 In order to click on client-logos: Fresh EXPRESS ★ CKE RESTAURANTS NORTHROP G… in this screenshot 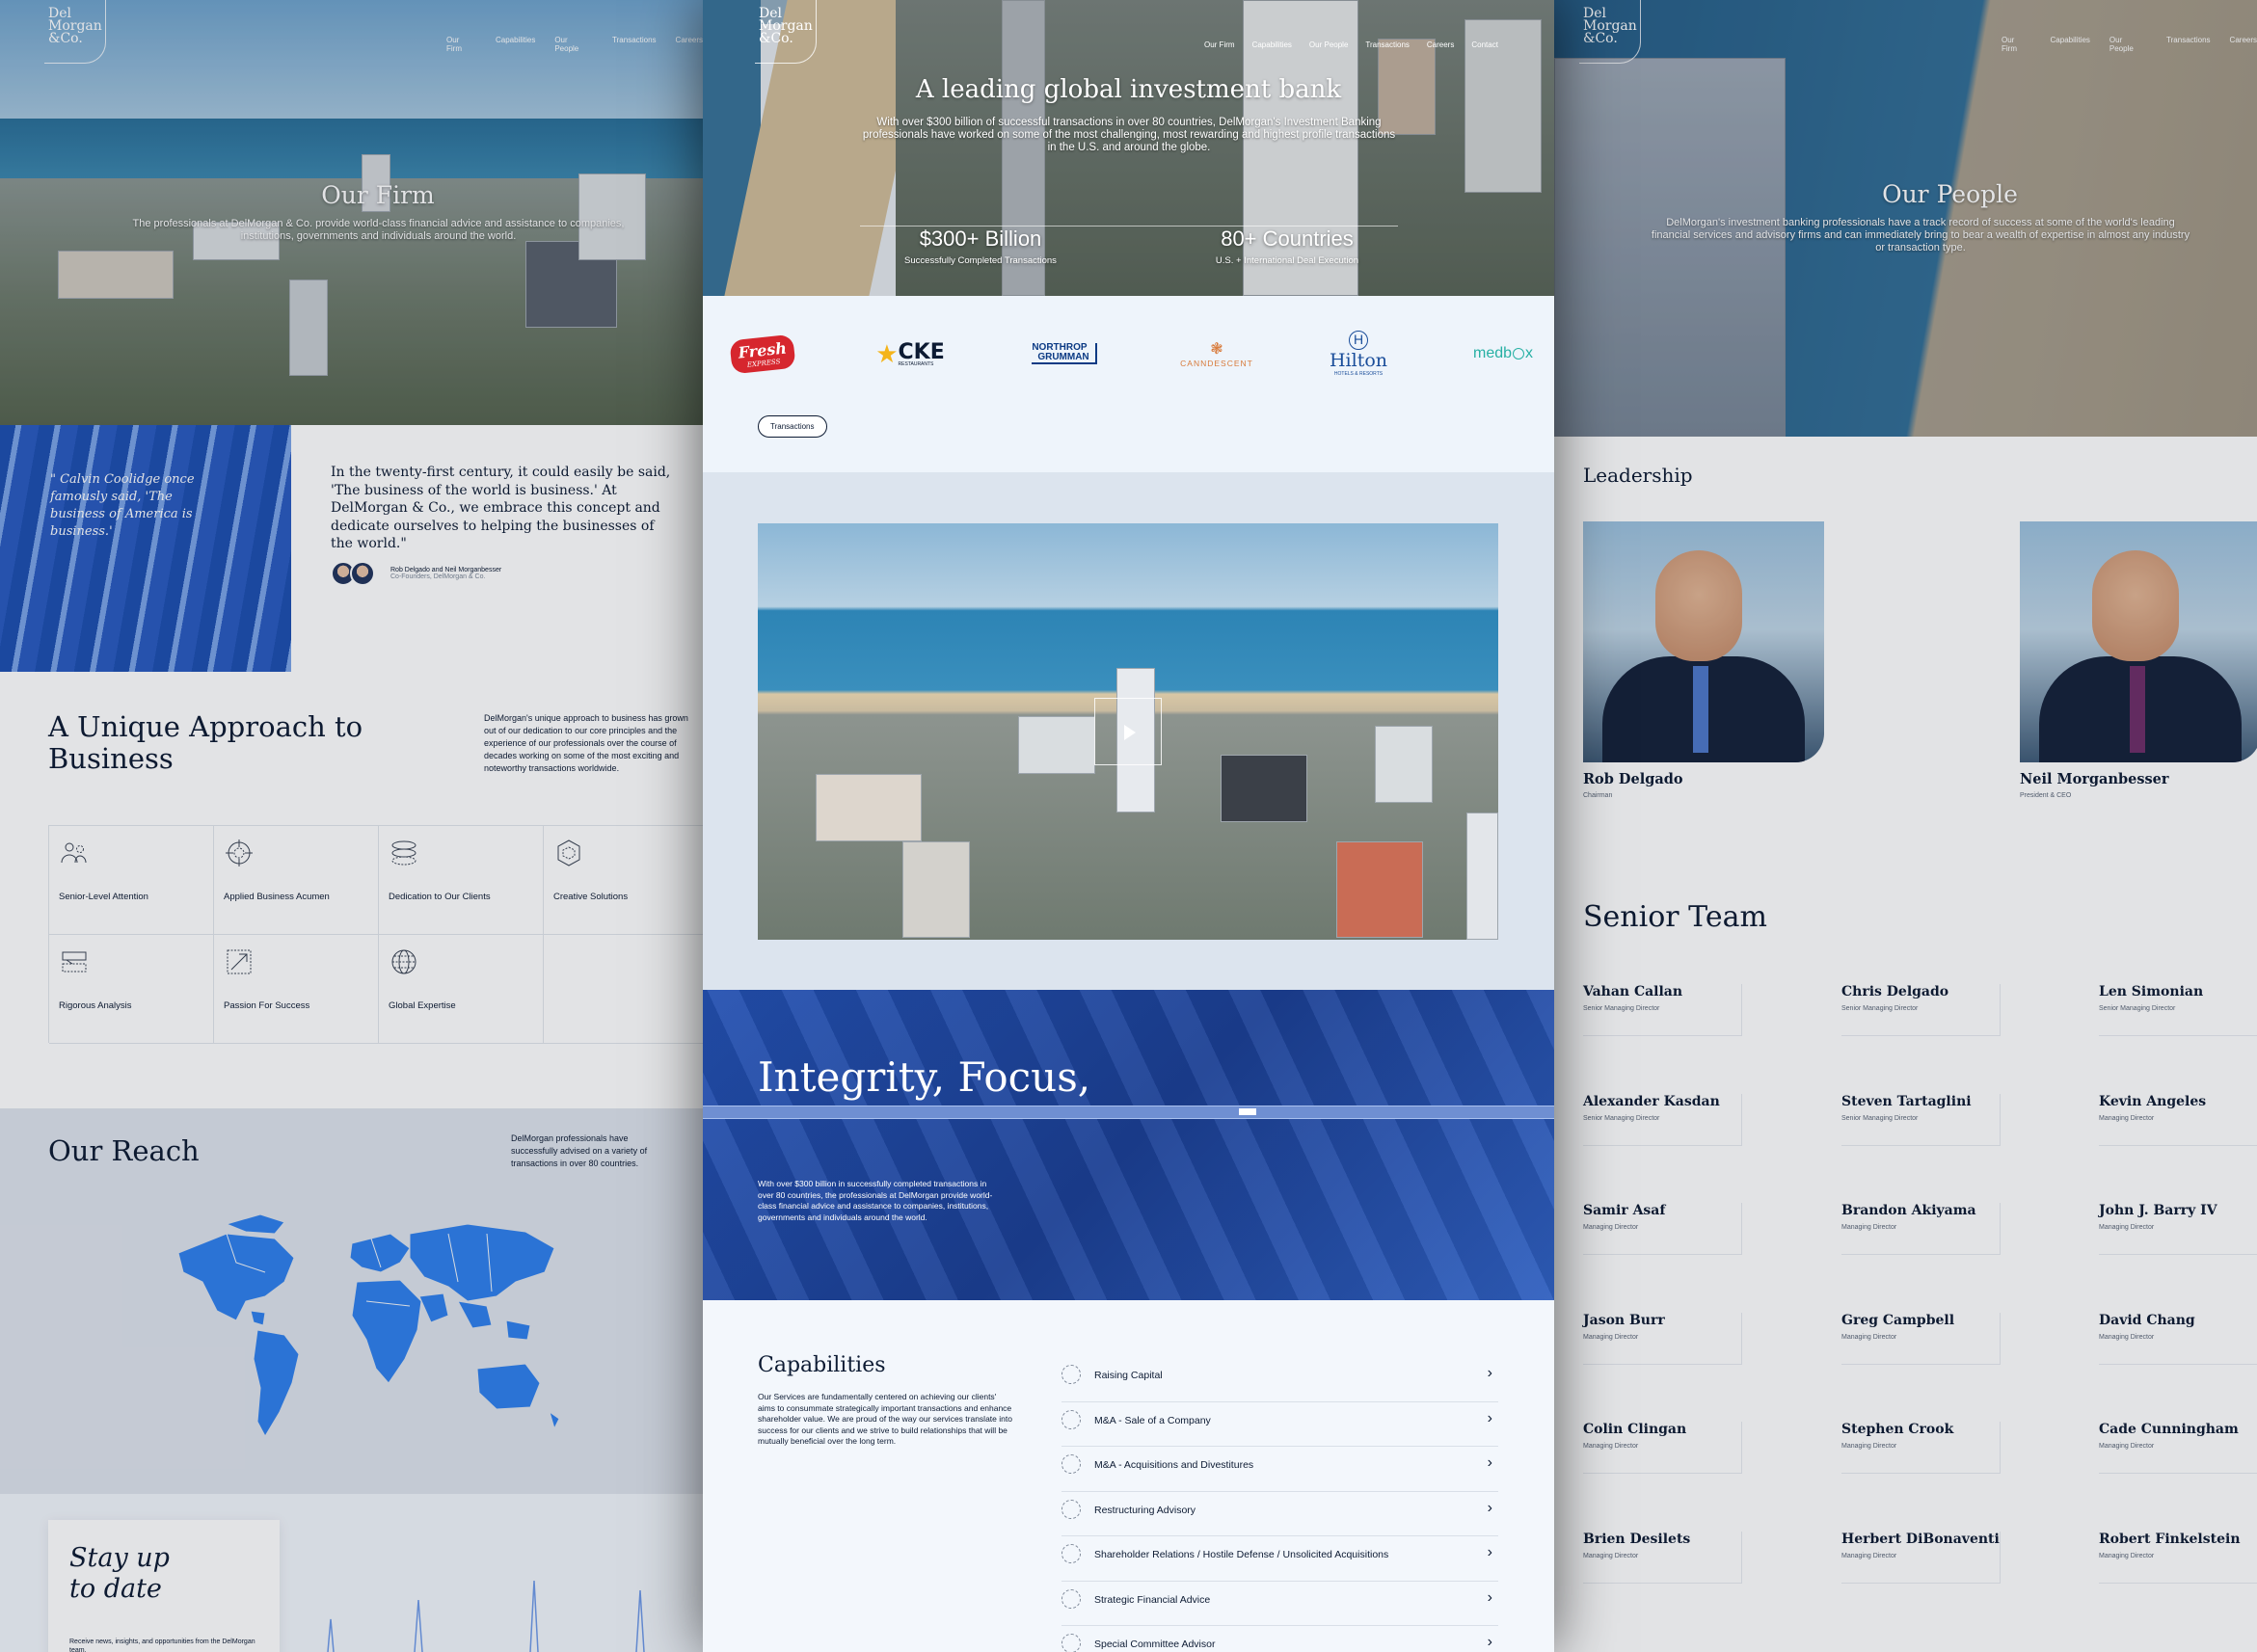, I will do `click(1128, 384)`.